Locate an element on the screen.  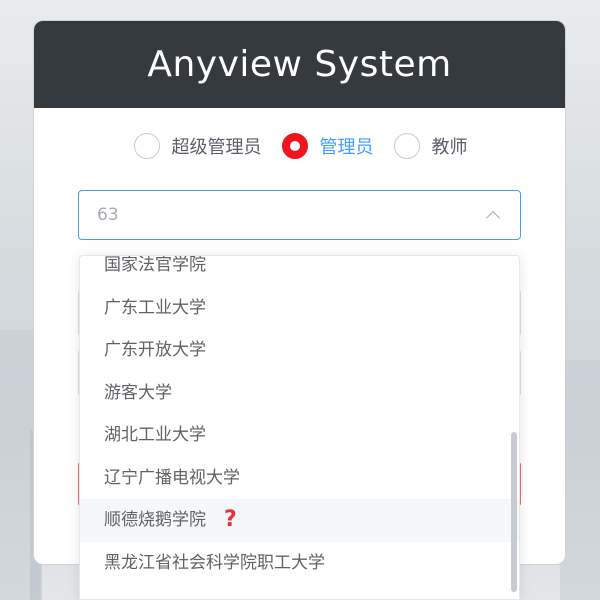
role-label: 超级管理员 is located at coordinates (216, 147).